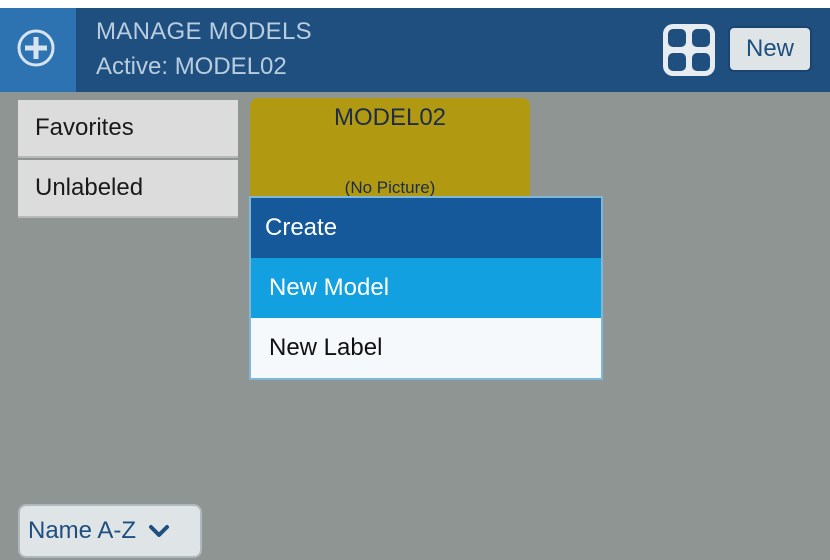 Image resolution: width=830 pixels, height=560 pixels. I want to click on model-card-picture-placeholder: (No Picture), so click(390, 187).